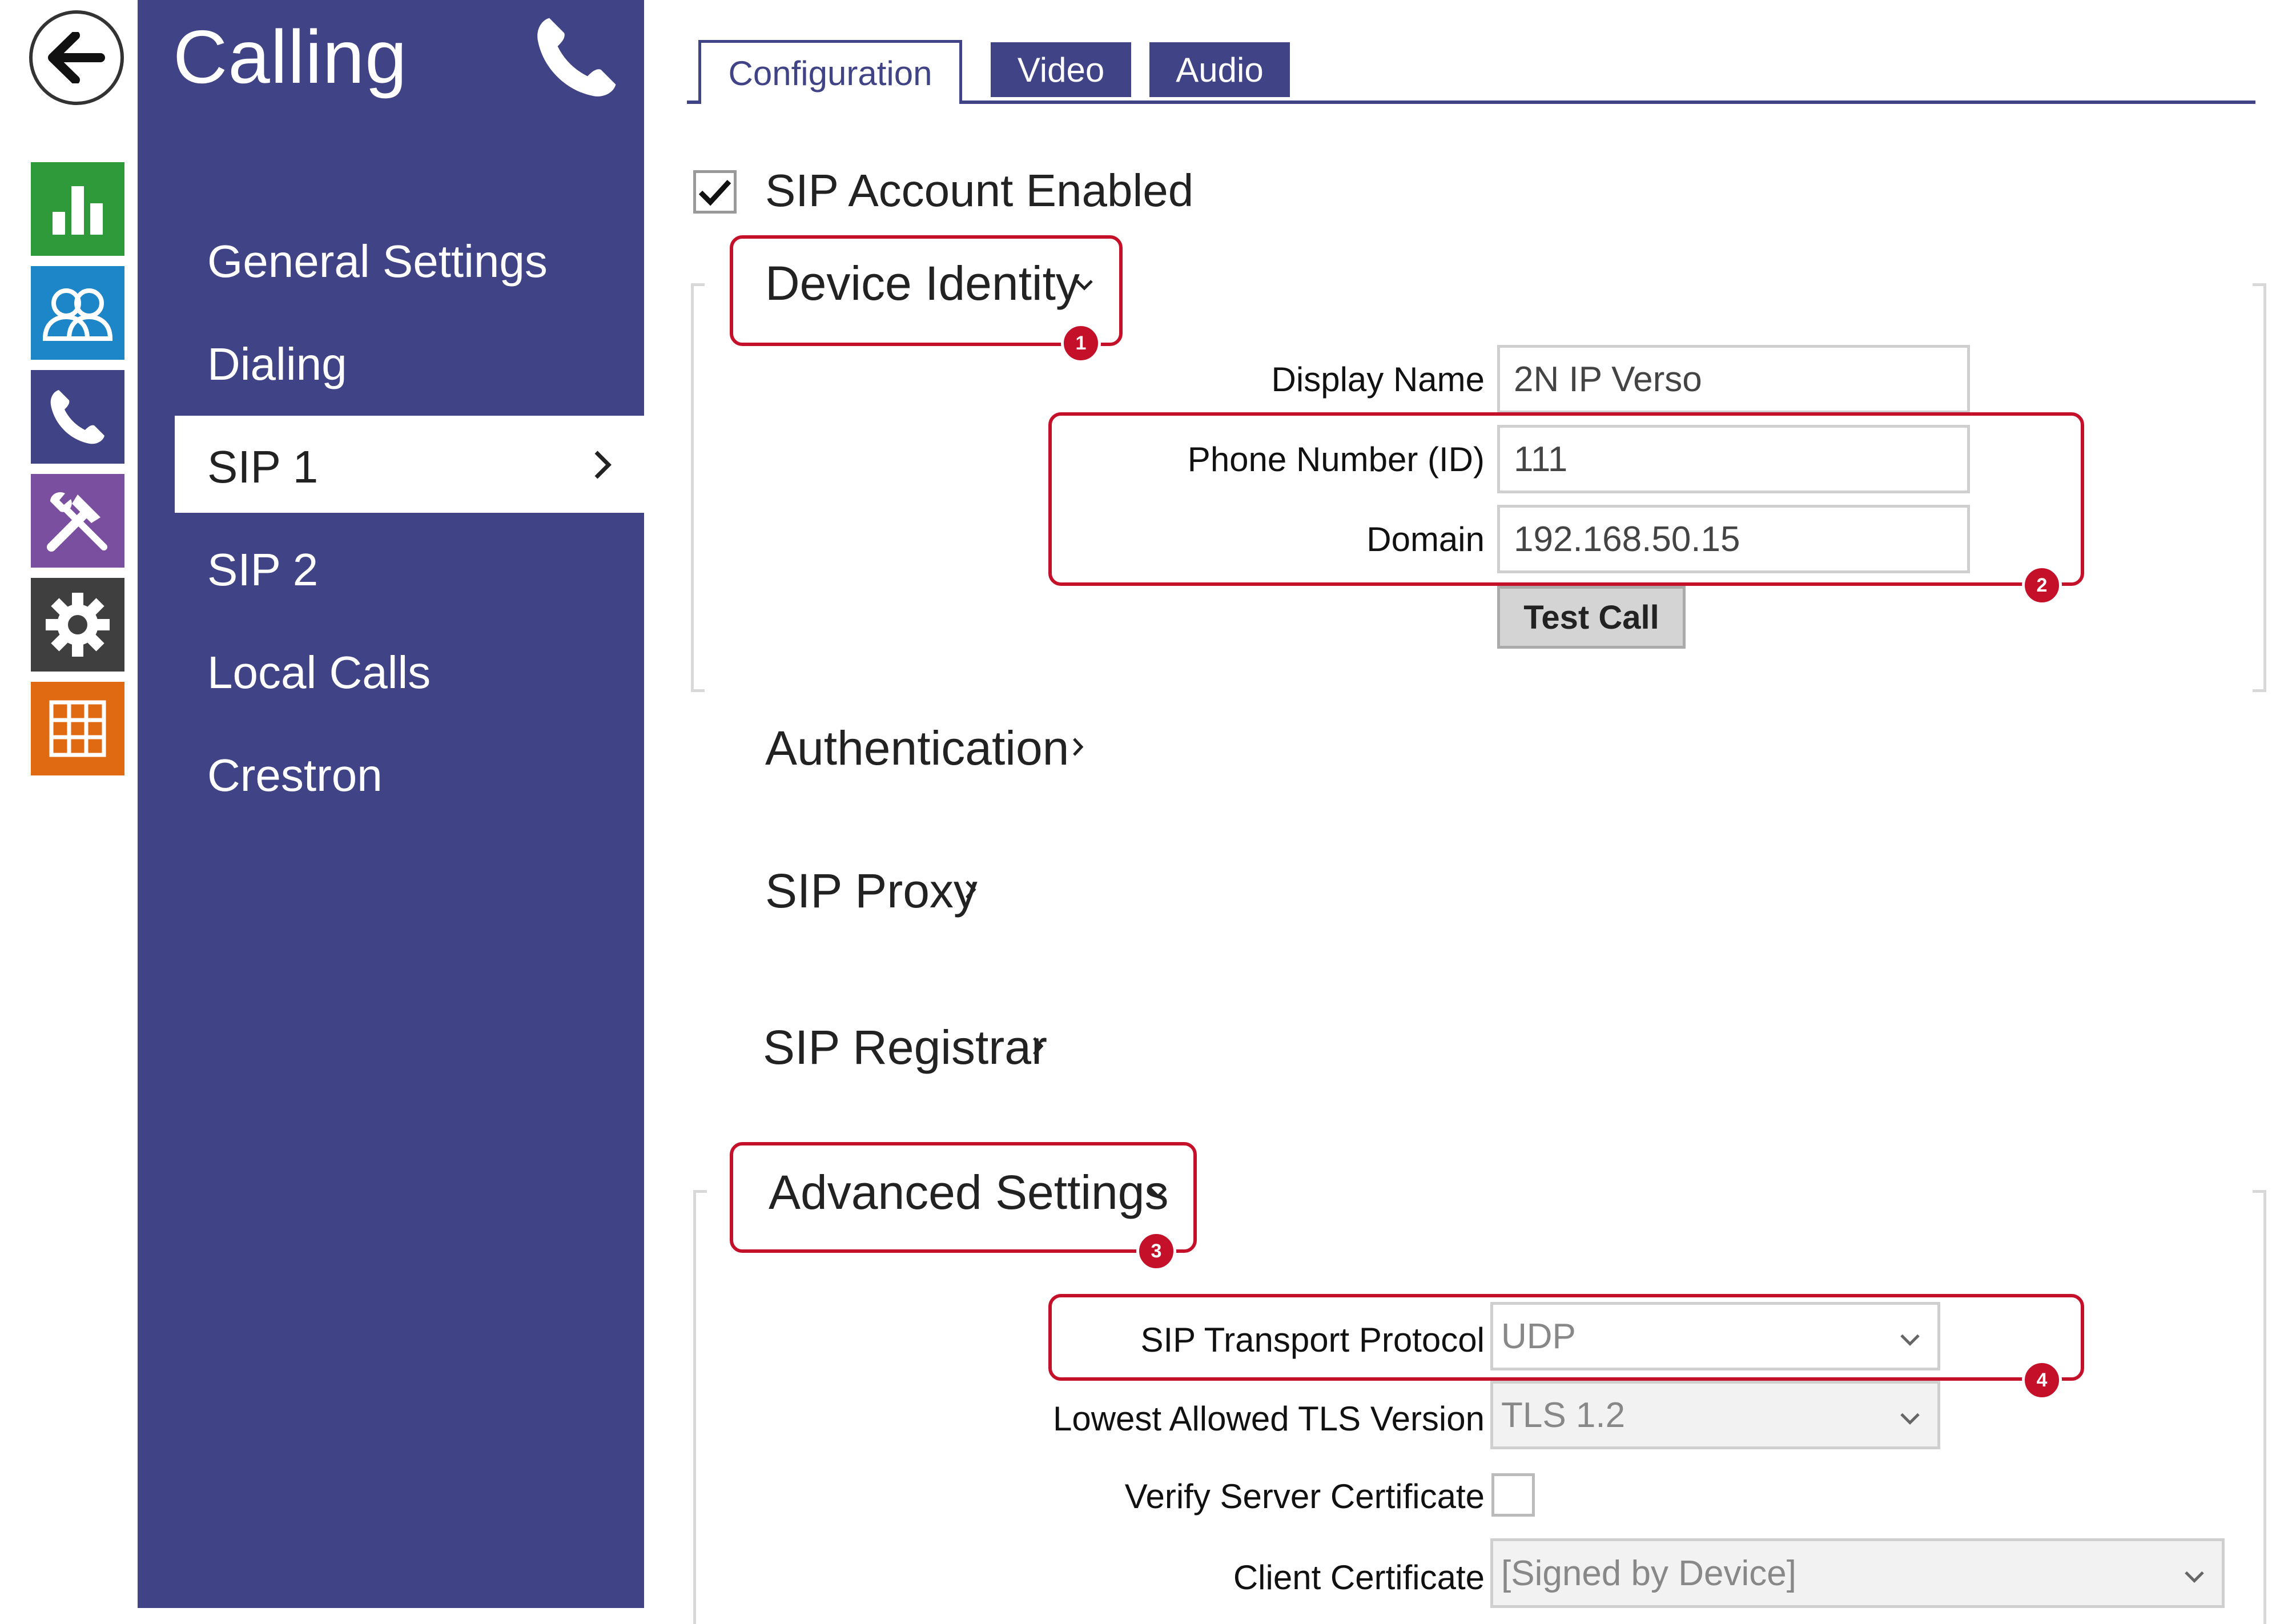 The width and height of the screenshot is (2284, 1624). I want to click on nav-item-dialing: Dialing, so click(277, 364).